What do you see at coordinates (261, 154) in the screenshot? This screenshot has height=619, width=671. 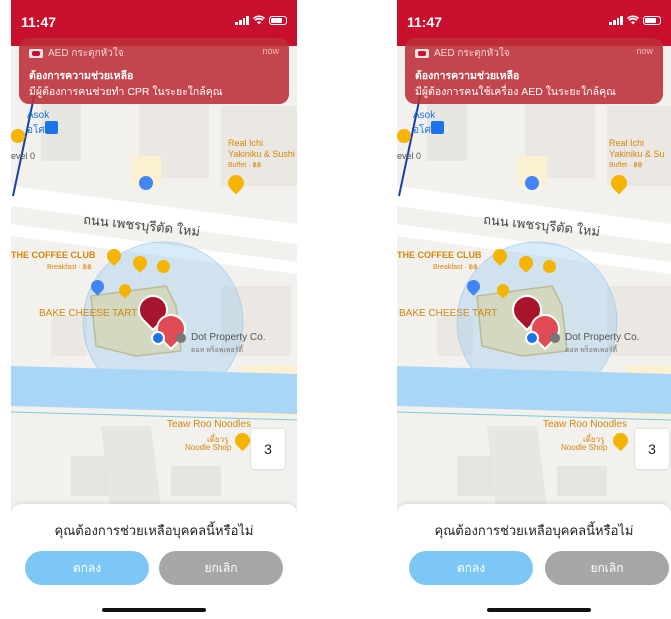 I see `real-ichi-label-2: Yakiniku & Sushi` at bounding box center [261, 154].